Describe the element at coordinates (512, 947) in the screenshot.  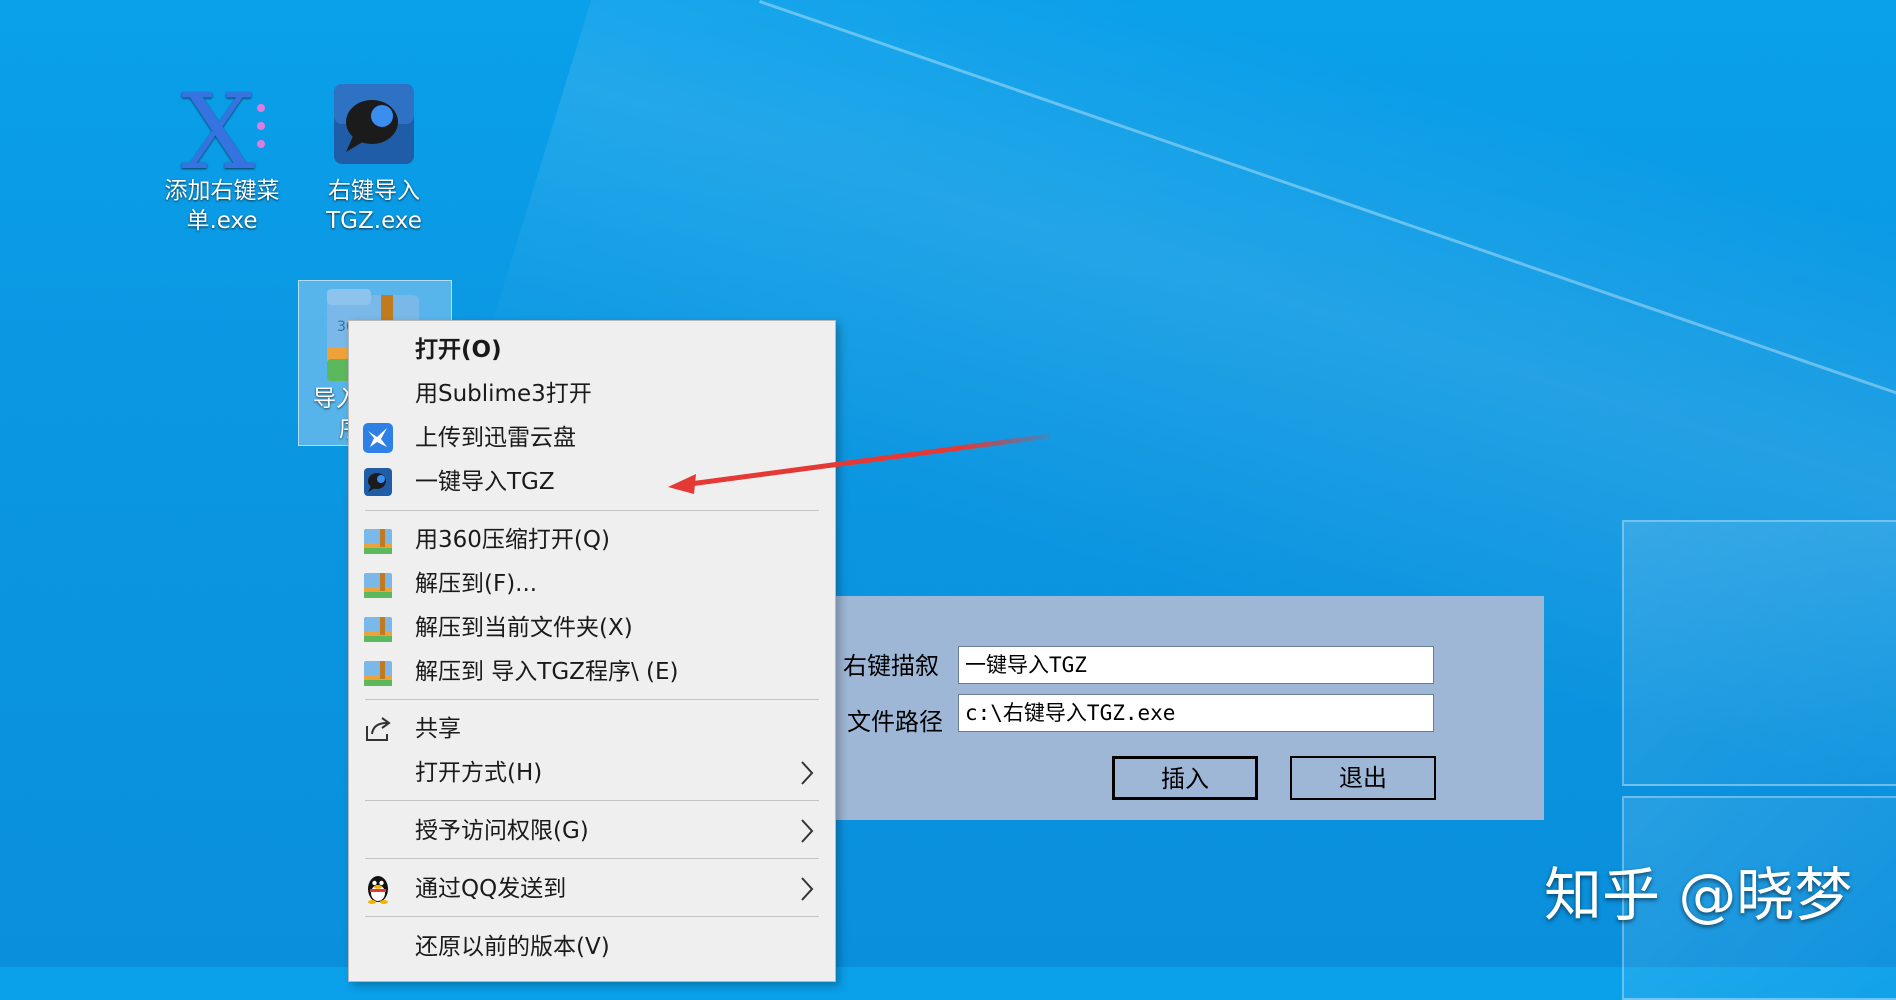
I see `menu-item-label: 还原以前的版本(V)` at that location.